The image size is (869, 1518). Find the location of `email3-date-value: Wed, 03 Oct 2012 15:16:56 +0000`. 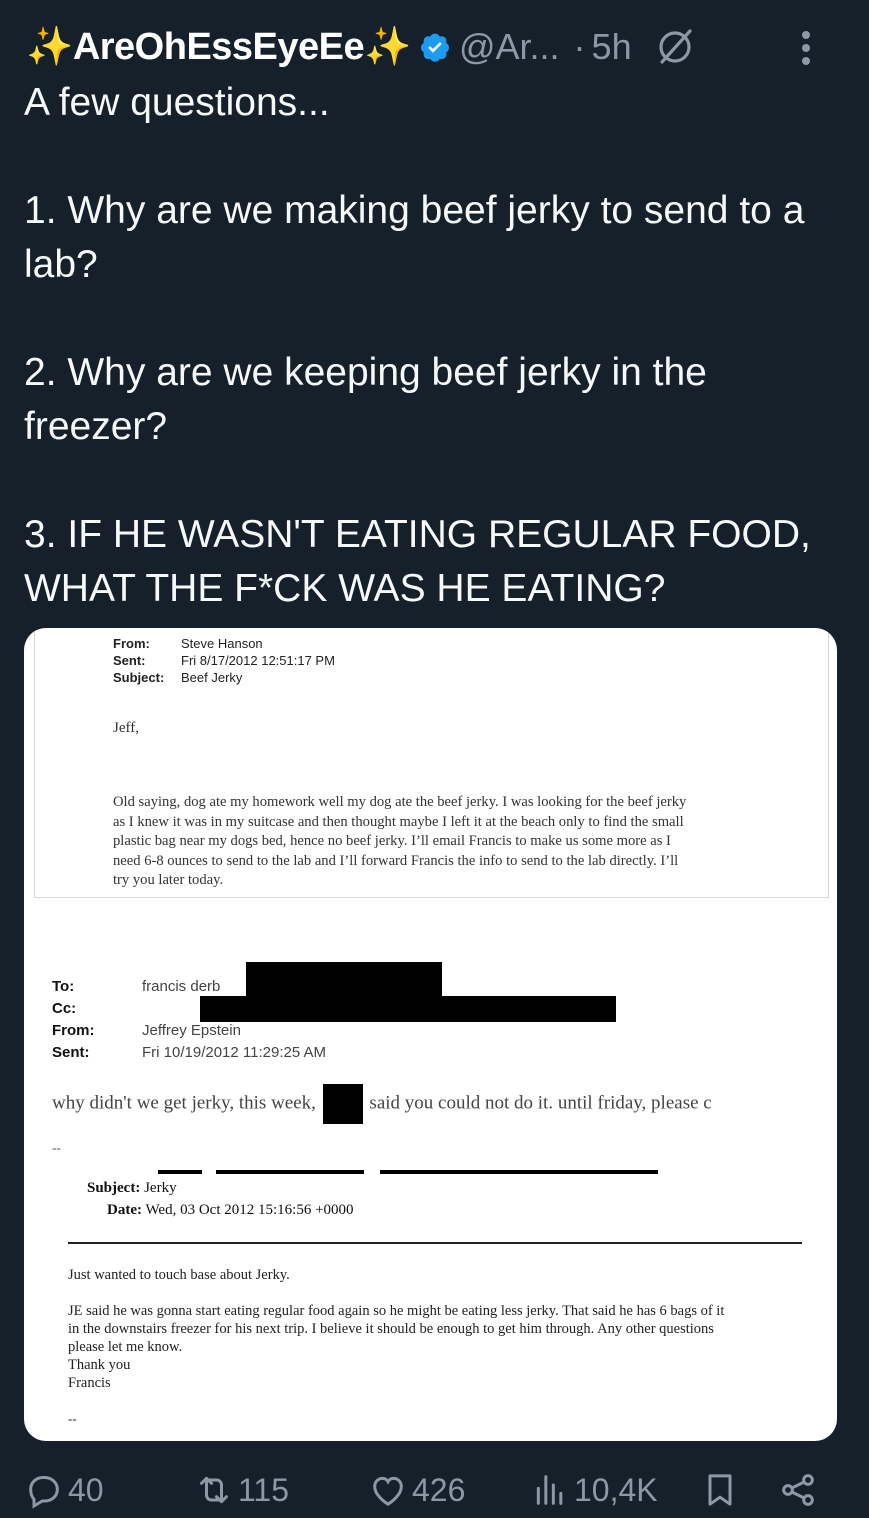

email3-date-value: Wed, 03 Oct 2012 15:16:56 +0000 is located at coordinates (249, 1210).